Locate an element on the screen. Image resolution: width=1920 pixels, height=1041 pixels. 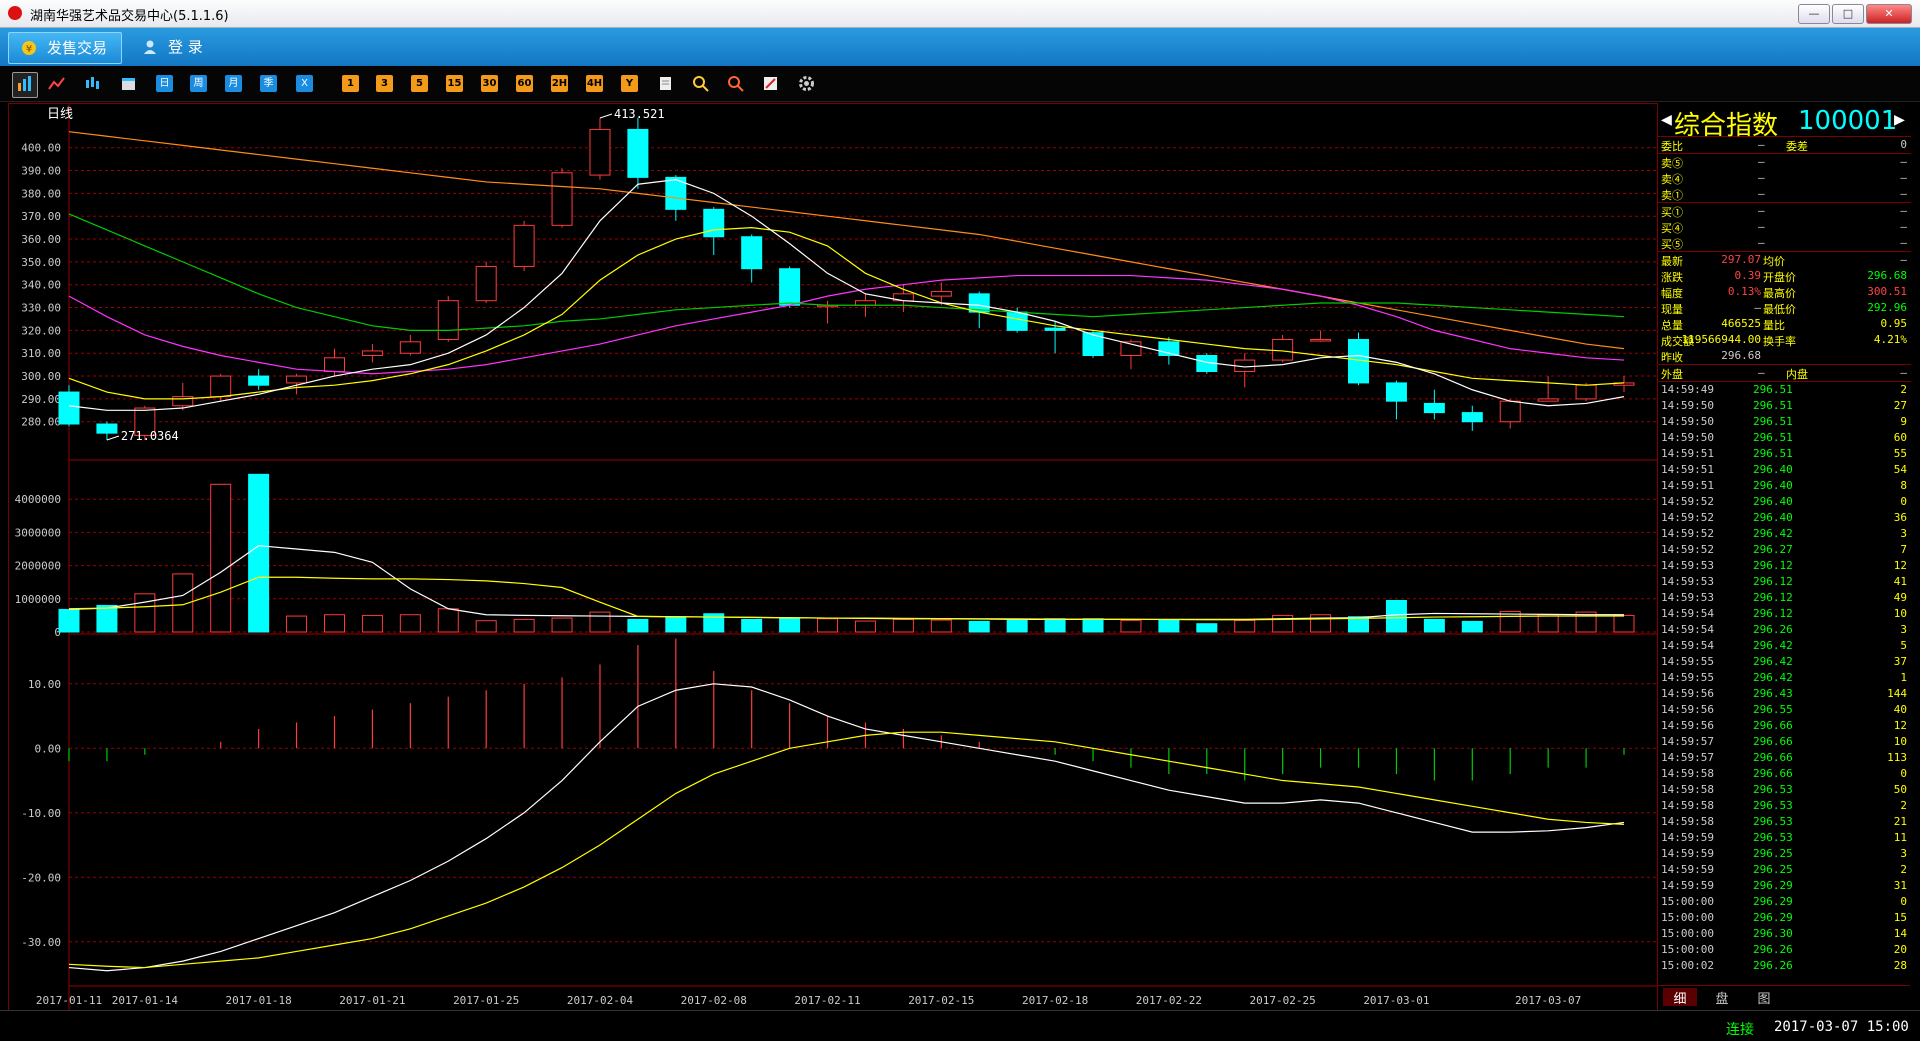
period-month-button: 月 is located at coordinates (233, 83).